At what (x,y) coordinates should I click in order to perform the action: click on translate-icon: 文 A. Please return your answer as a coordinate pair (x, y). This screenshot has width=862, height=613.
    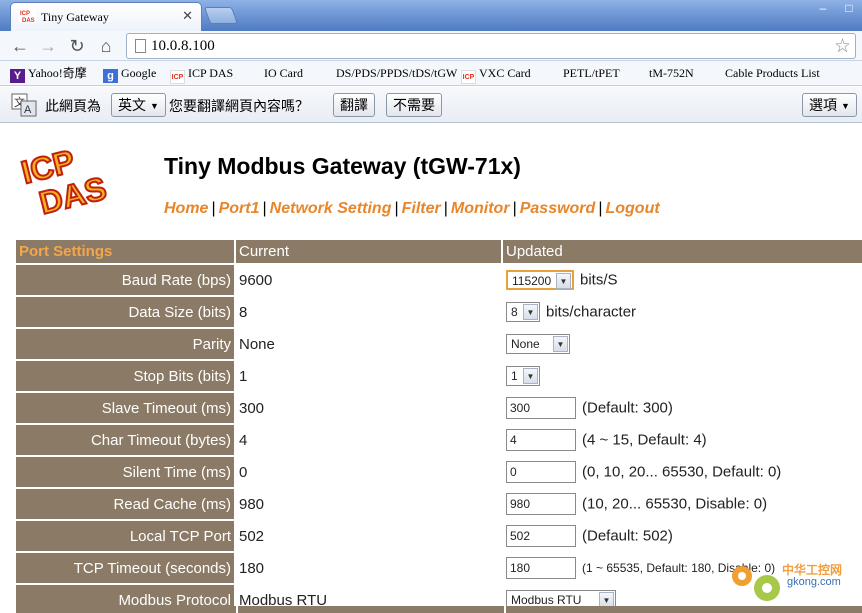
    Looking at the image, I should click on (24, 105).